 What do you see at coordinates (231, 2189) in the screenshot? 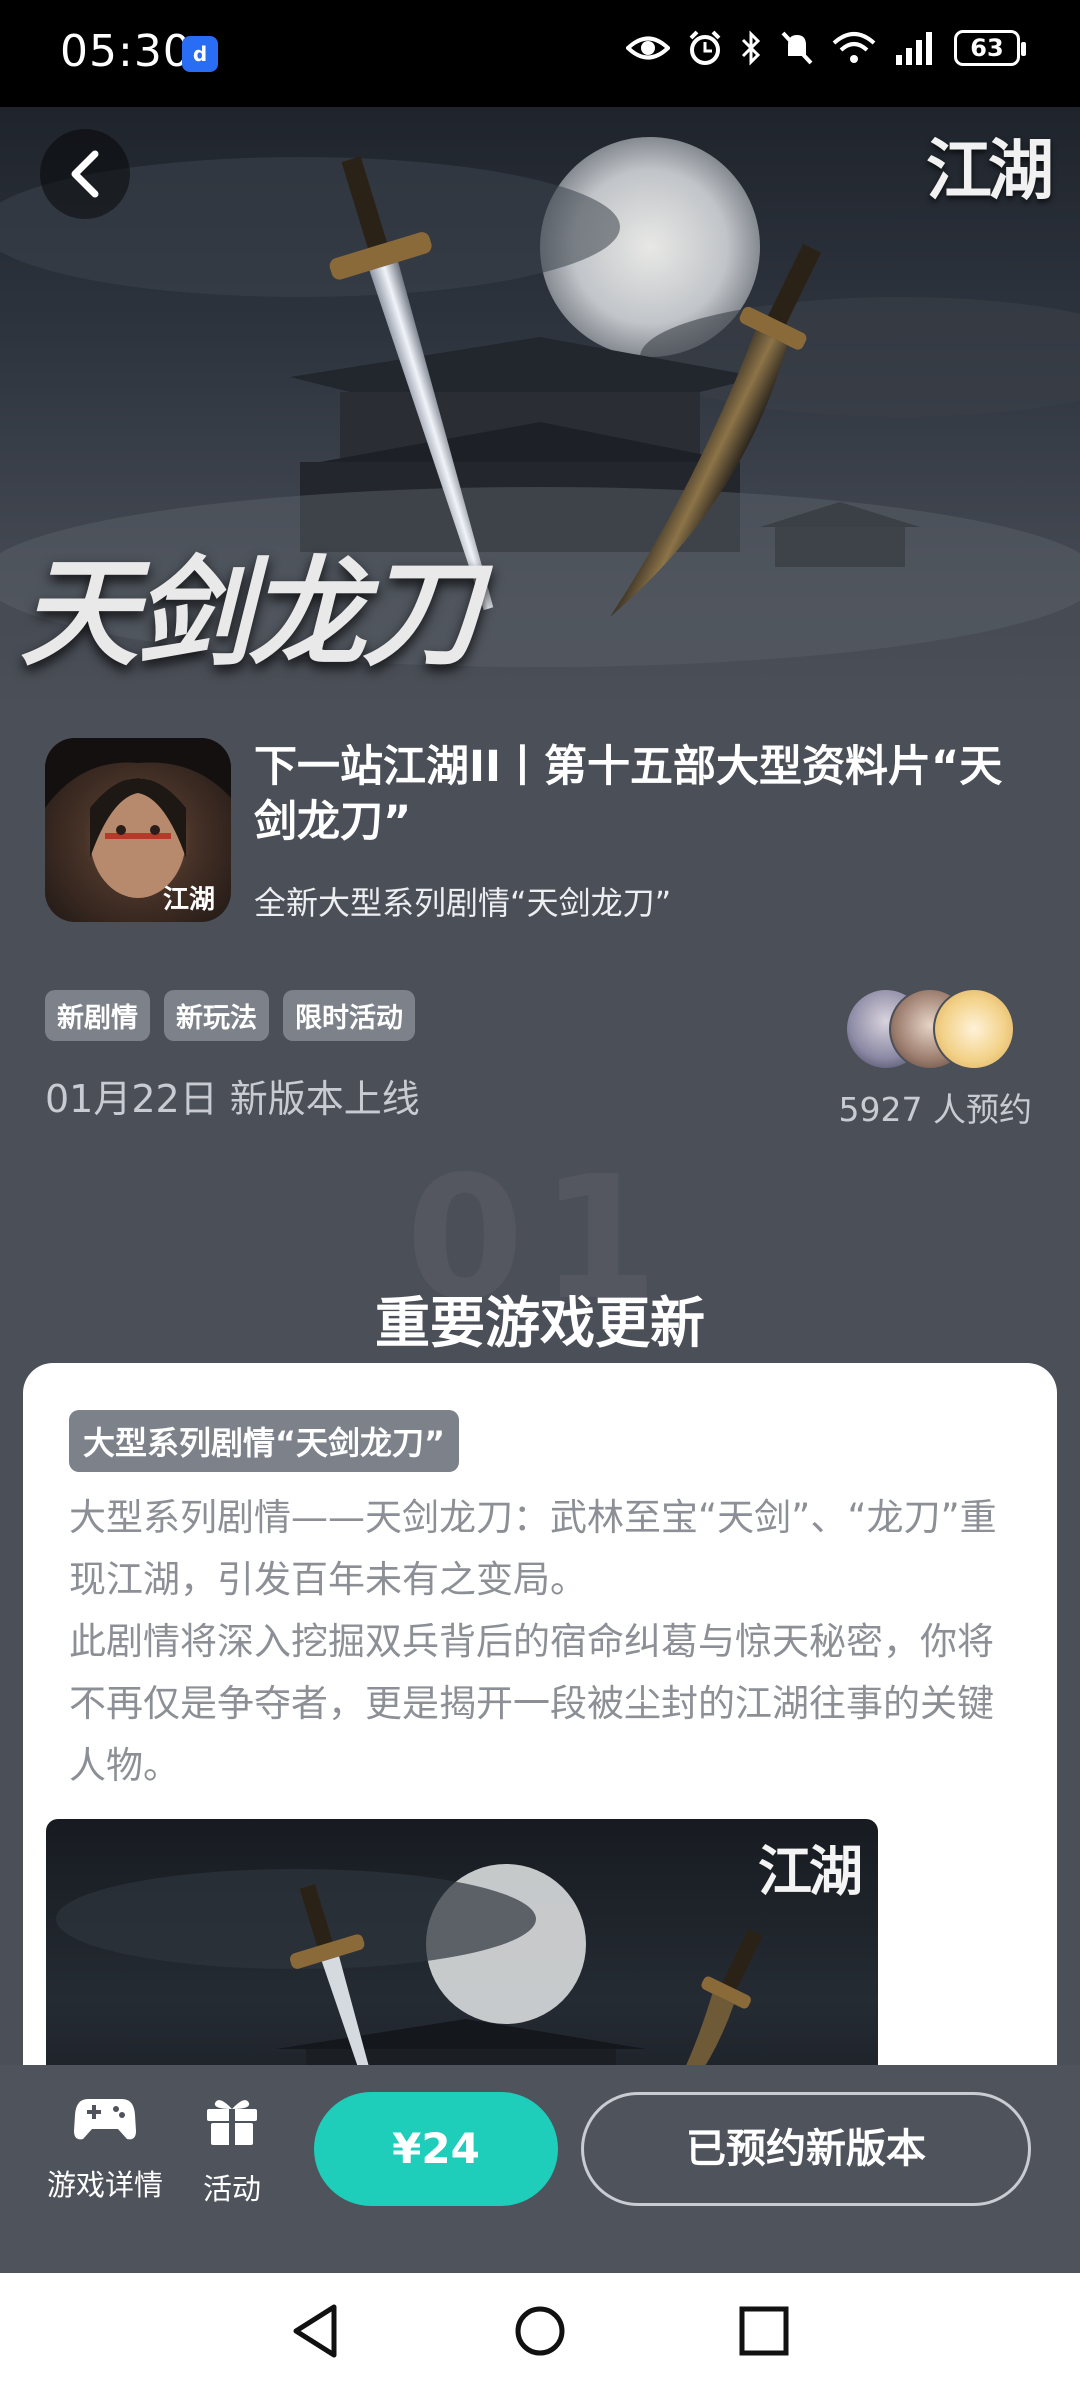
I see `activity-label: 活动` at bounding box center [231, 2189].